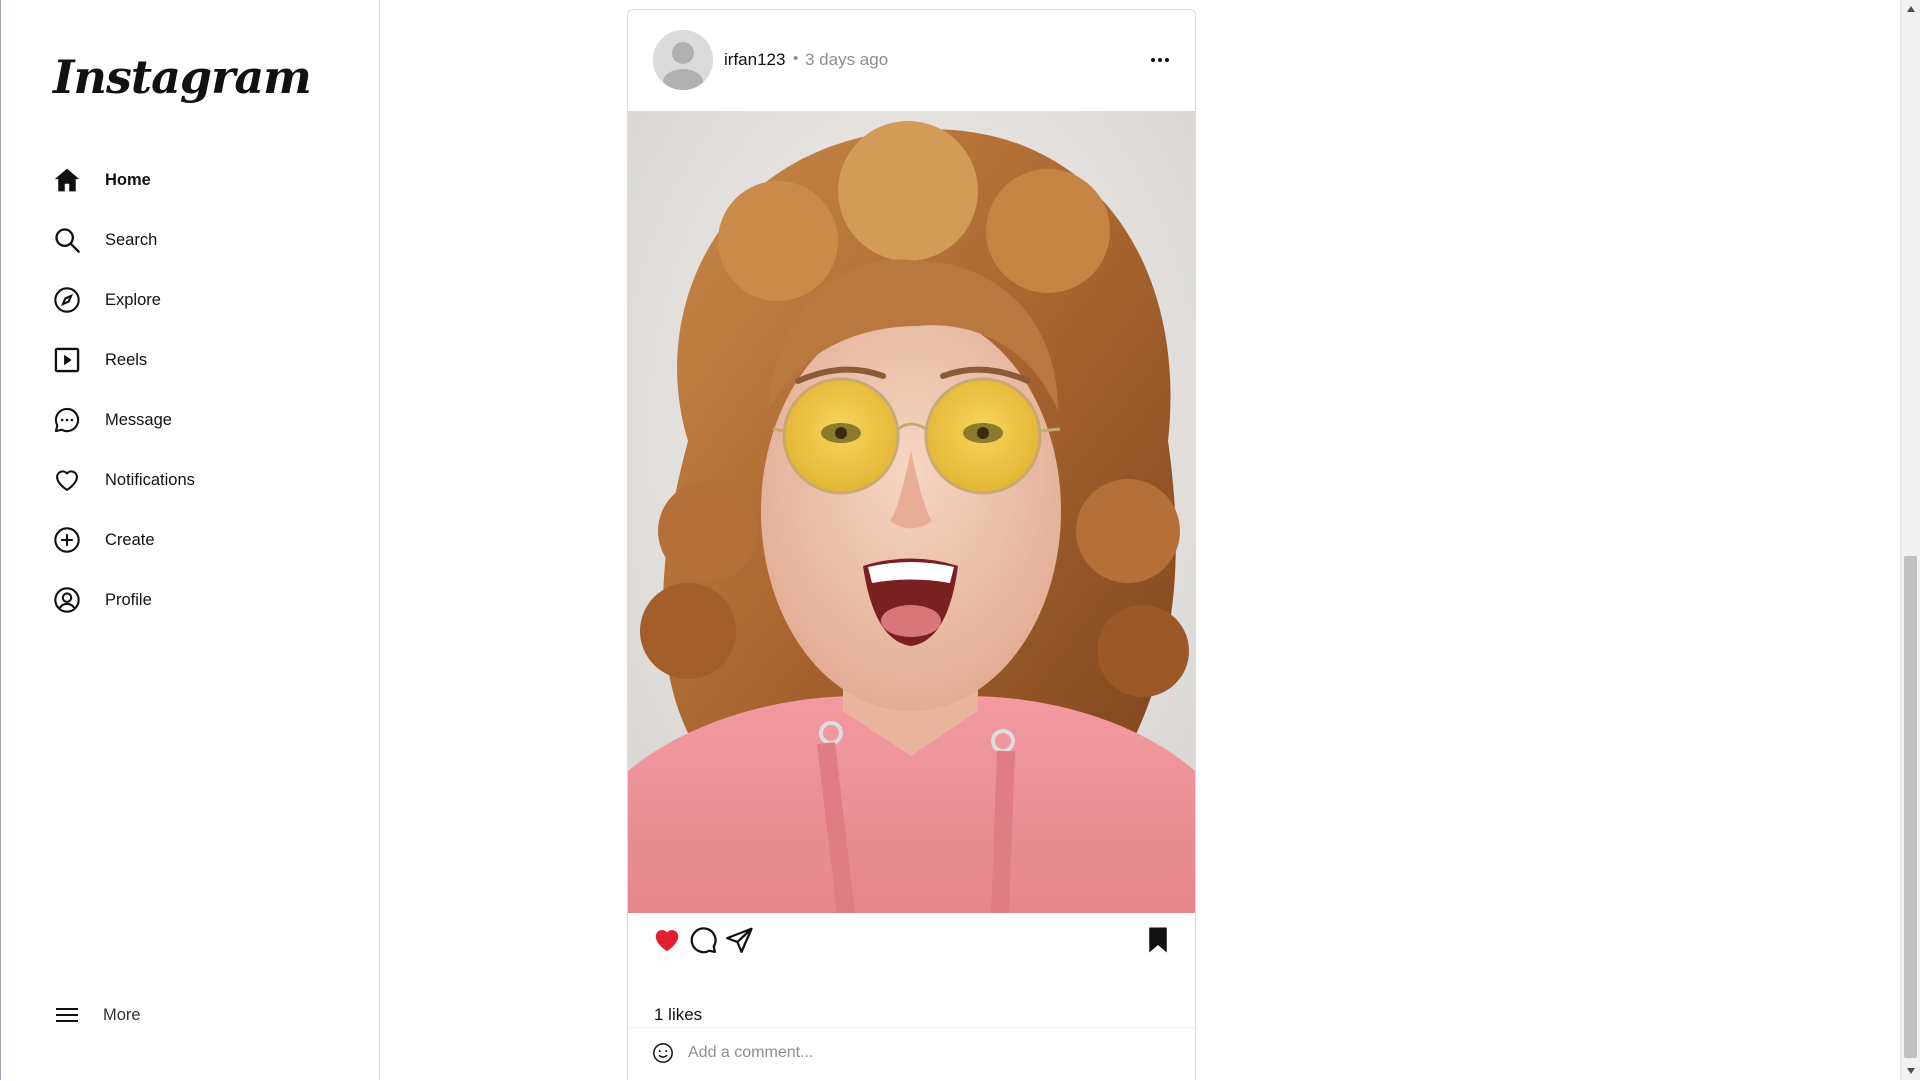 The image size is (1920, 1081). I want to click on scroll-down-arrow-icon, so click(1910, 1071).